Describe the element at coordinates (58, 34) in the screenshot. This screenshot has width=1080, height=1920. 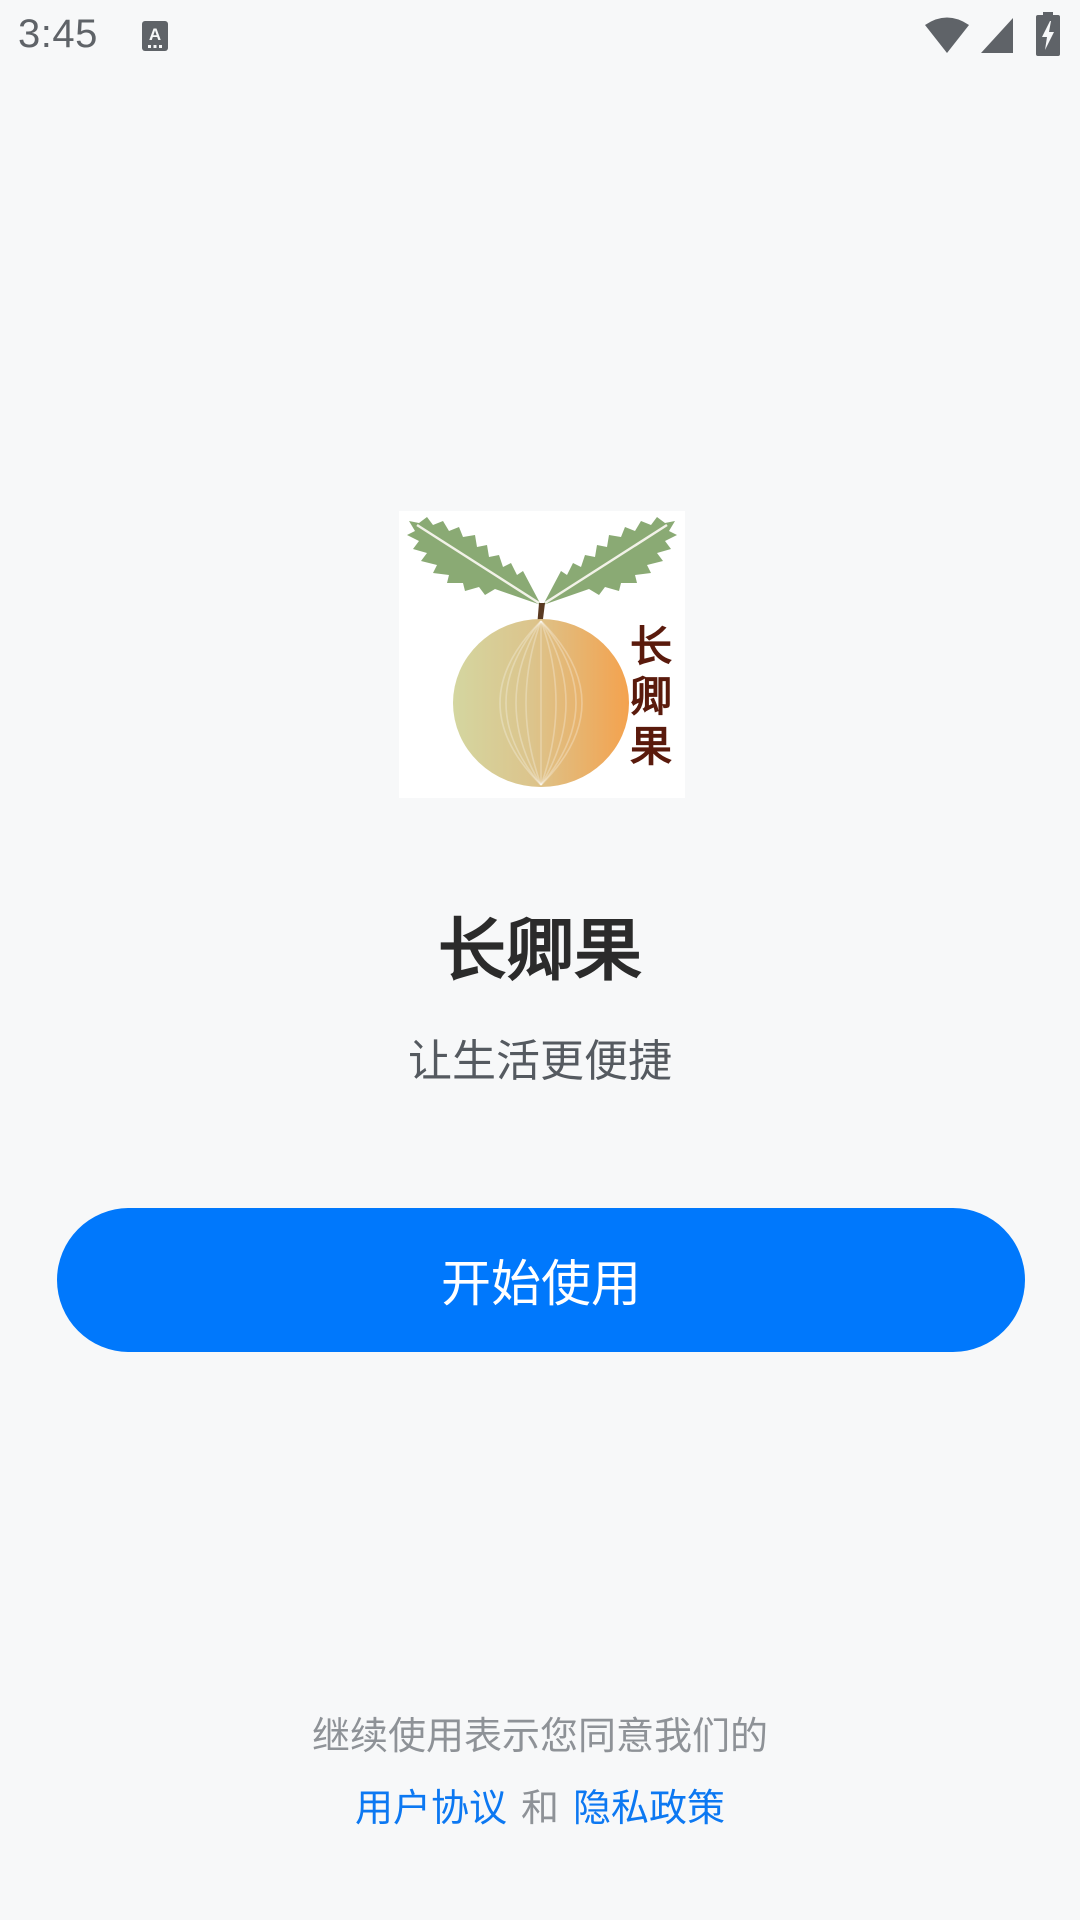
I see `status-time: 3:45` at that location.